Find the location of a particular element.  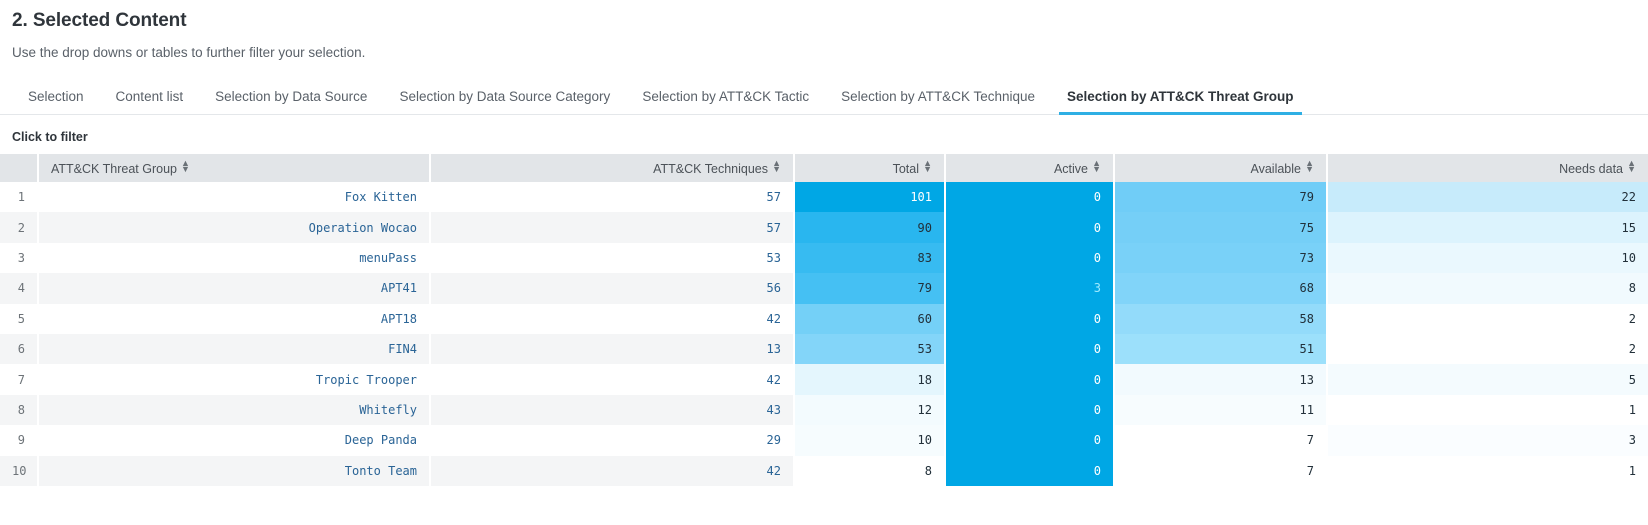

table-row: 5 APT18 42 60 0 58 2 is located at coordinates (824, 318).